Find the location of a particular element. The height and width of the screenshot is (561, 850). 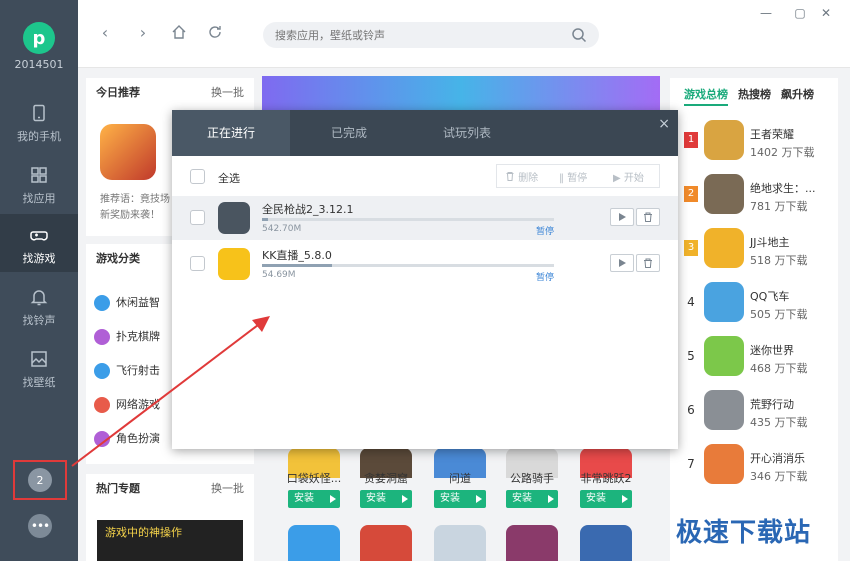

forward-icon: › is located at coordinates (143, 33).